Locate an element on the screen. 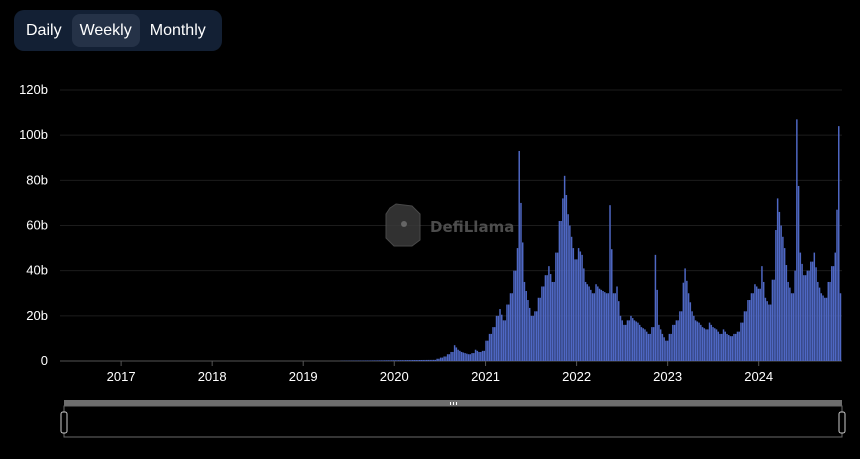 The height and width of the screenshot is (459, 860). x-tick-label: 2021 is located at coordinates (485, 376).